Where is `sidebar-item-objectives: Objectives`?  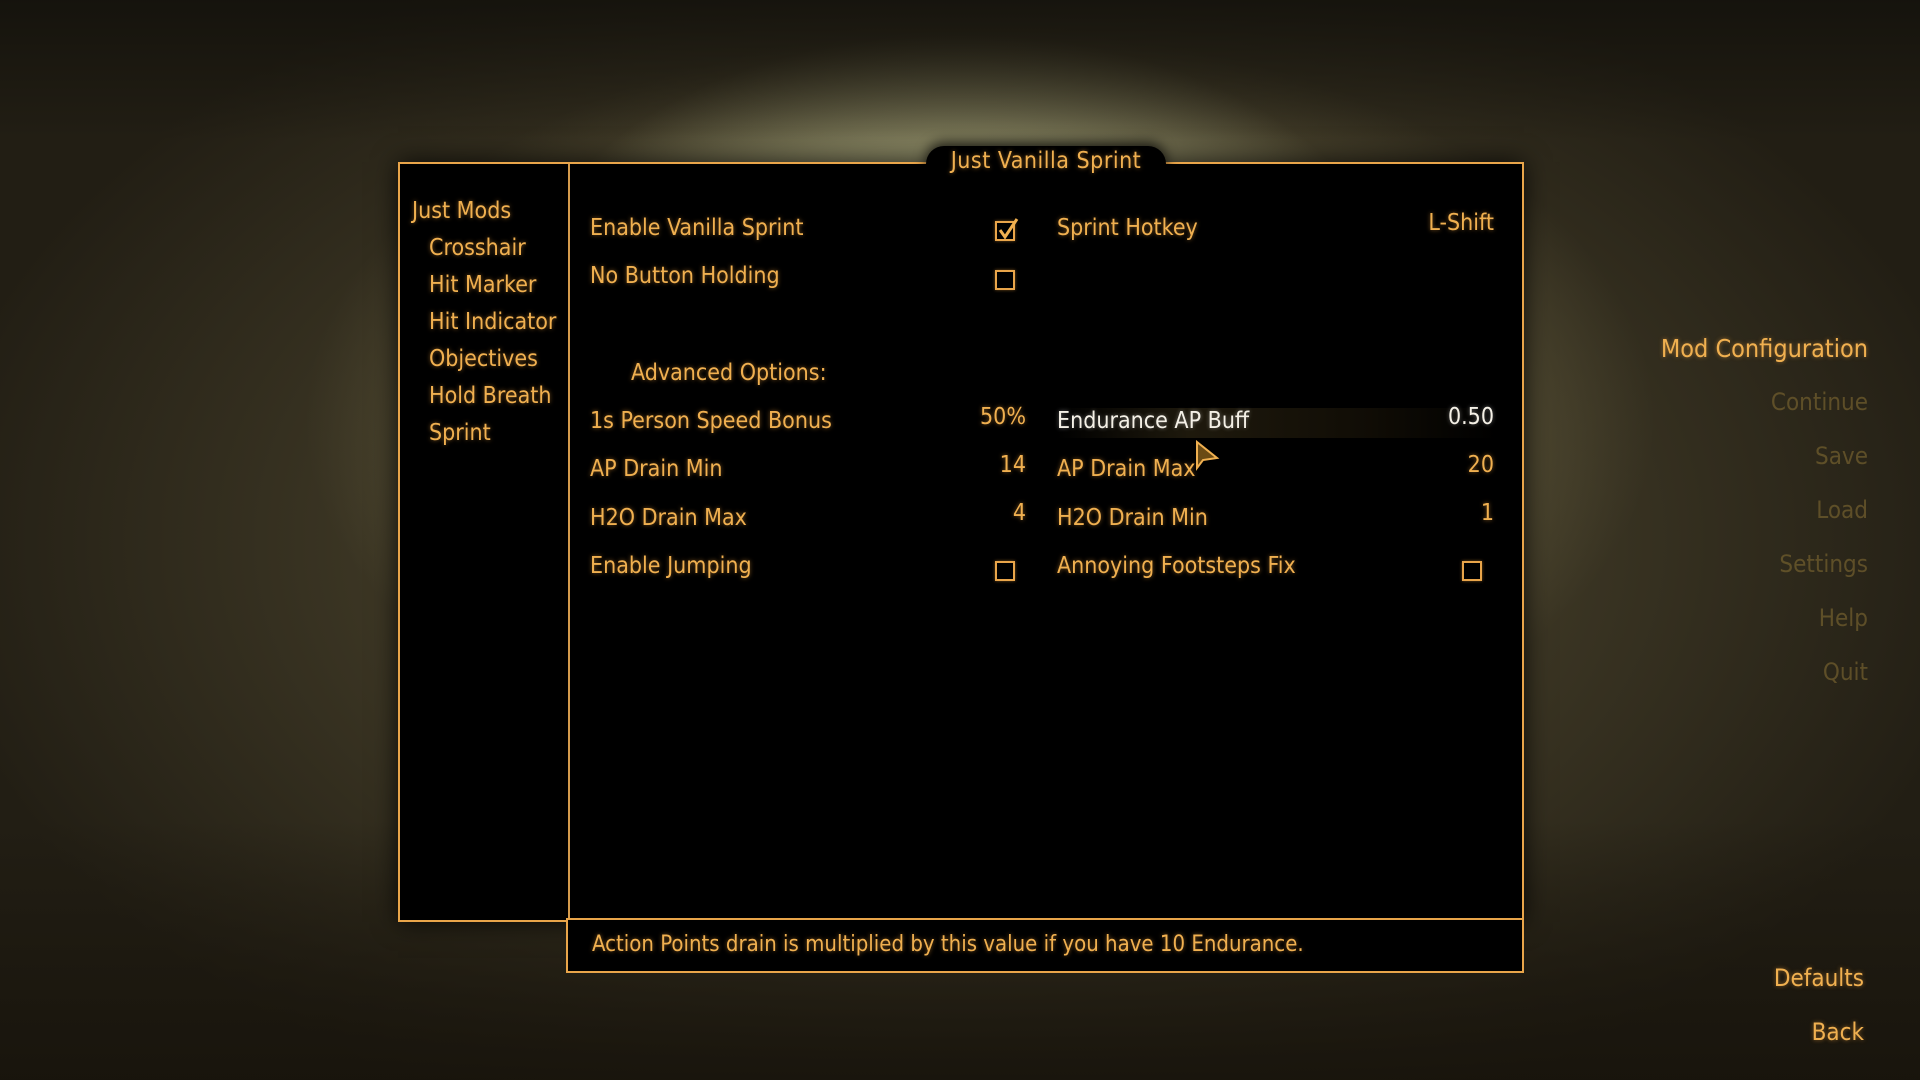 sidebar-item-objectives: Objectives is located at coordinates (483, 359).